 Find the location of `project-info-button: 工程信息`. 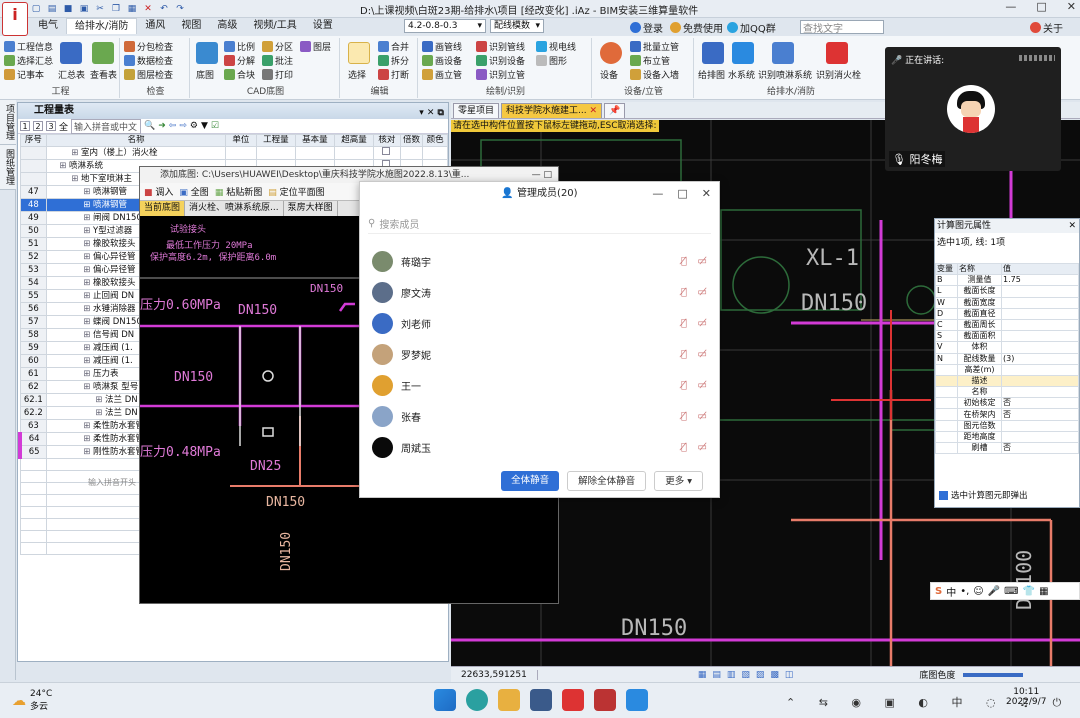

project-info-button: 工程信息 is located at coordinates (28, 46).